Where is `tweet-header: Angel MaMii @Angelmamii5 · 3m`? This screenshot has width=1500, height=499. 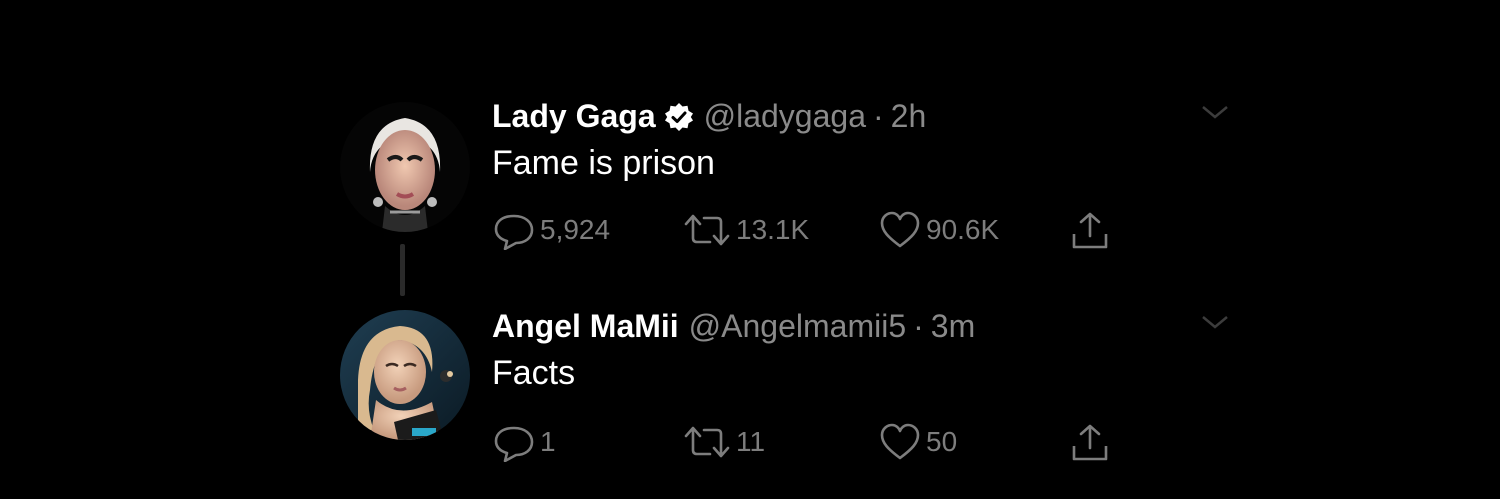 tweet-header: Angel MaMii @Angelmamii5 · 3m is located at coordinates (861, 326).